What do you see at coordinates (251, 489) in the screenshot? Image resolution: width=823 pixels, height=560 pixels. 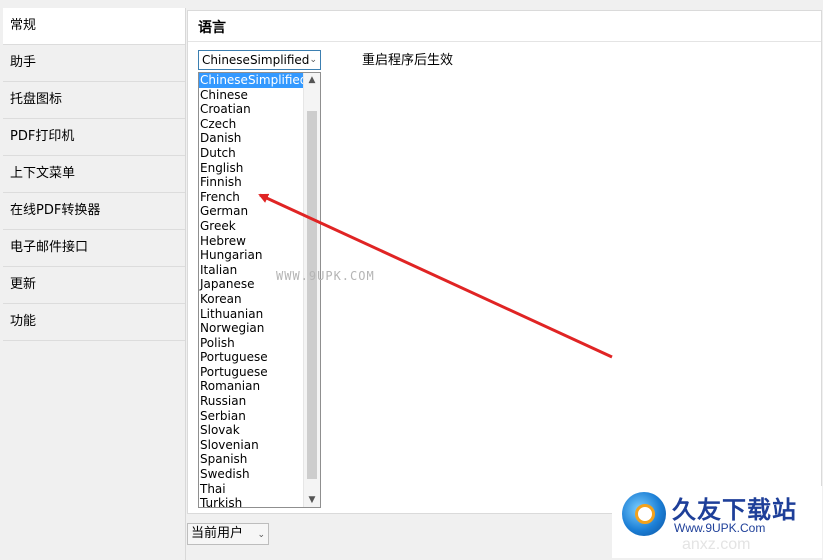 I see `language-option: Thai` at bounding box center [251, 489].